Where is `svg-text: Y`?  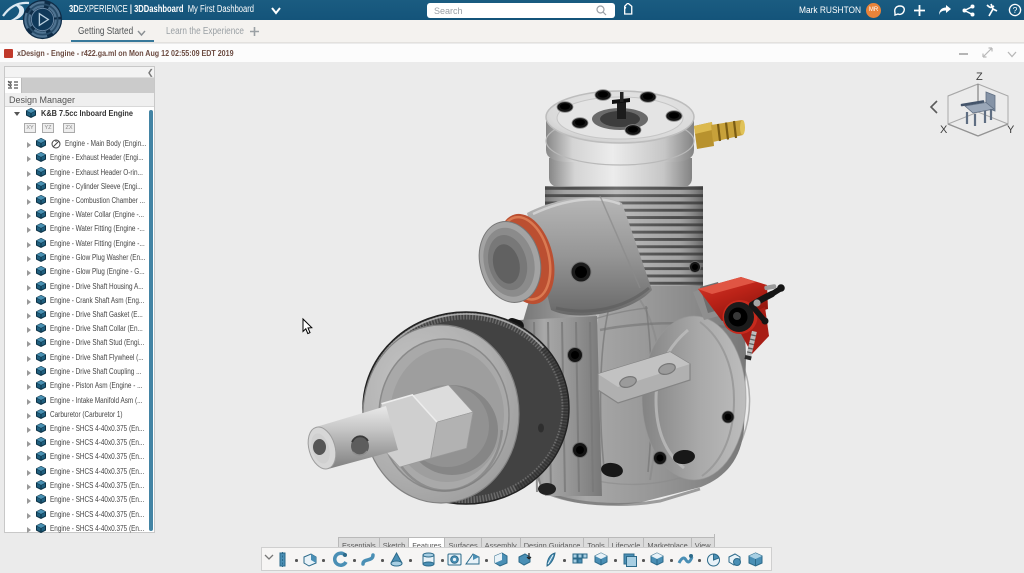
svg-text: Y is located at coordinates (1011, 130).